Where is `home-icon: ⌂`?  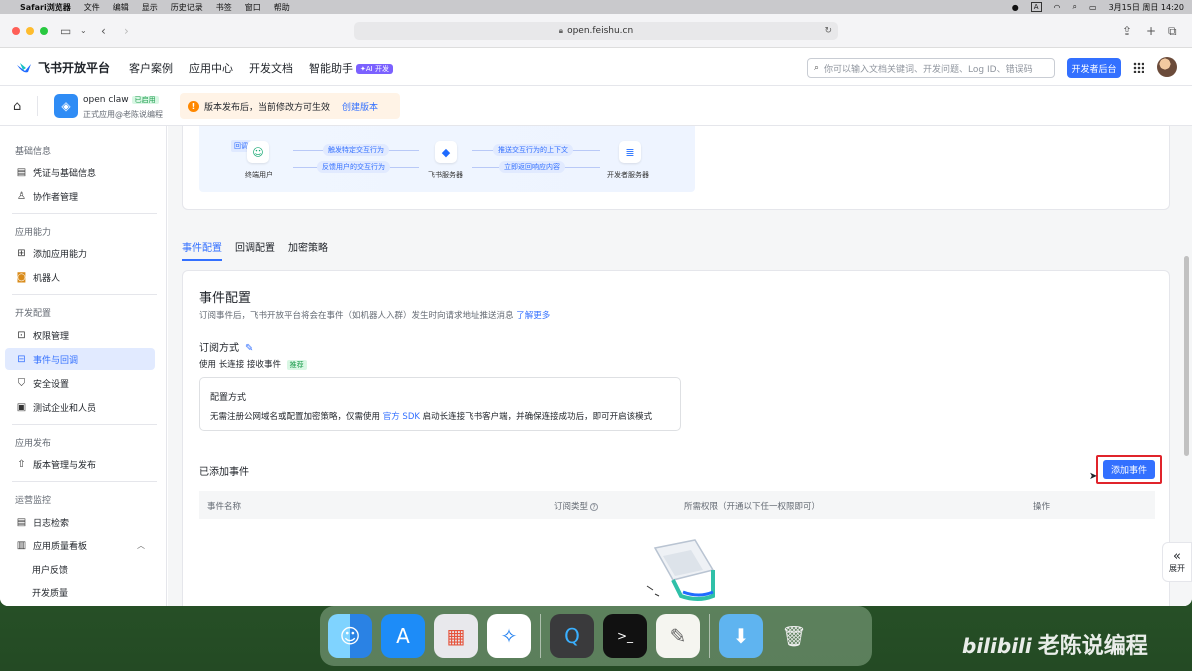 home-icon: ⌂ is located at coordinates (17, 106).